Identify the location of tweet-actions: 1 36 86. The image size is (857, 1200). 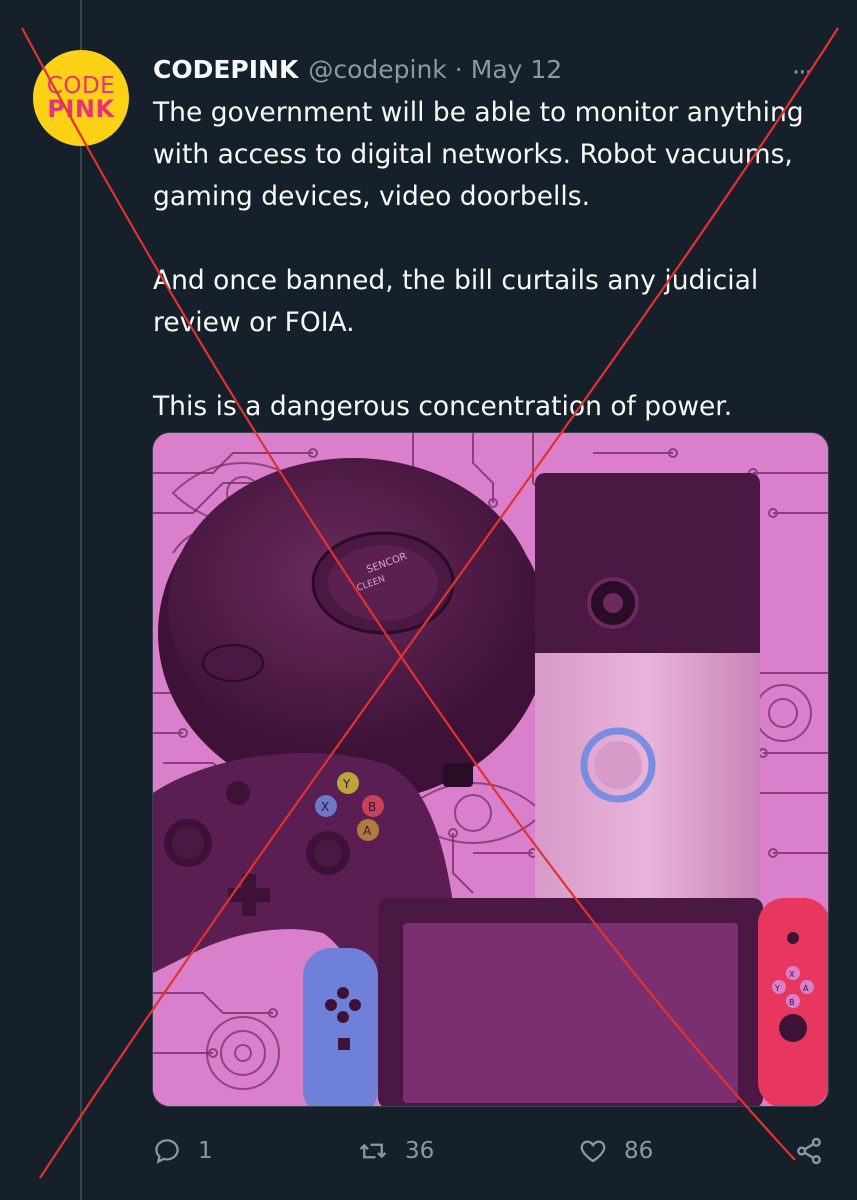
(428, 1153).